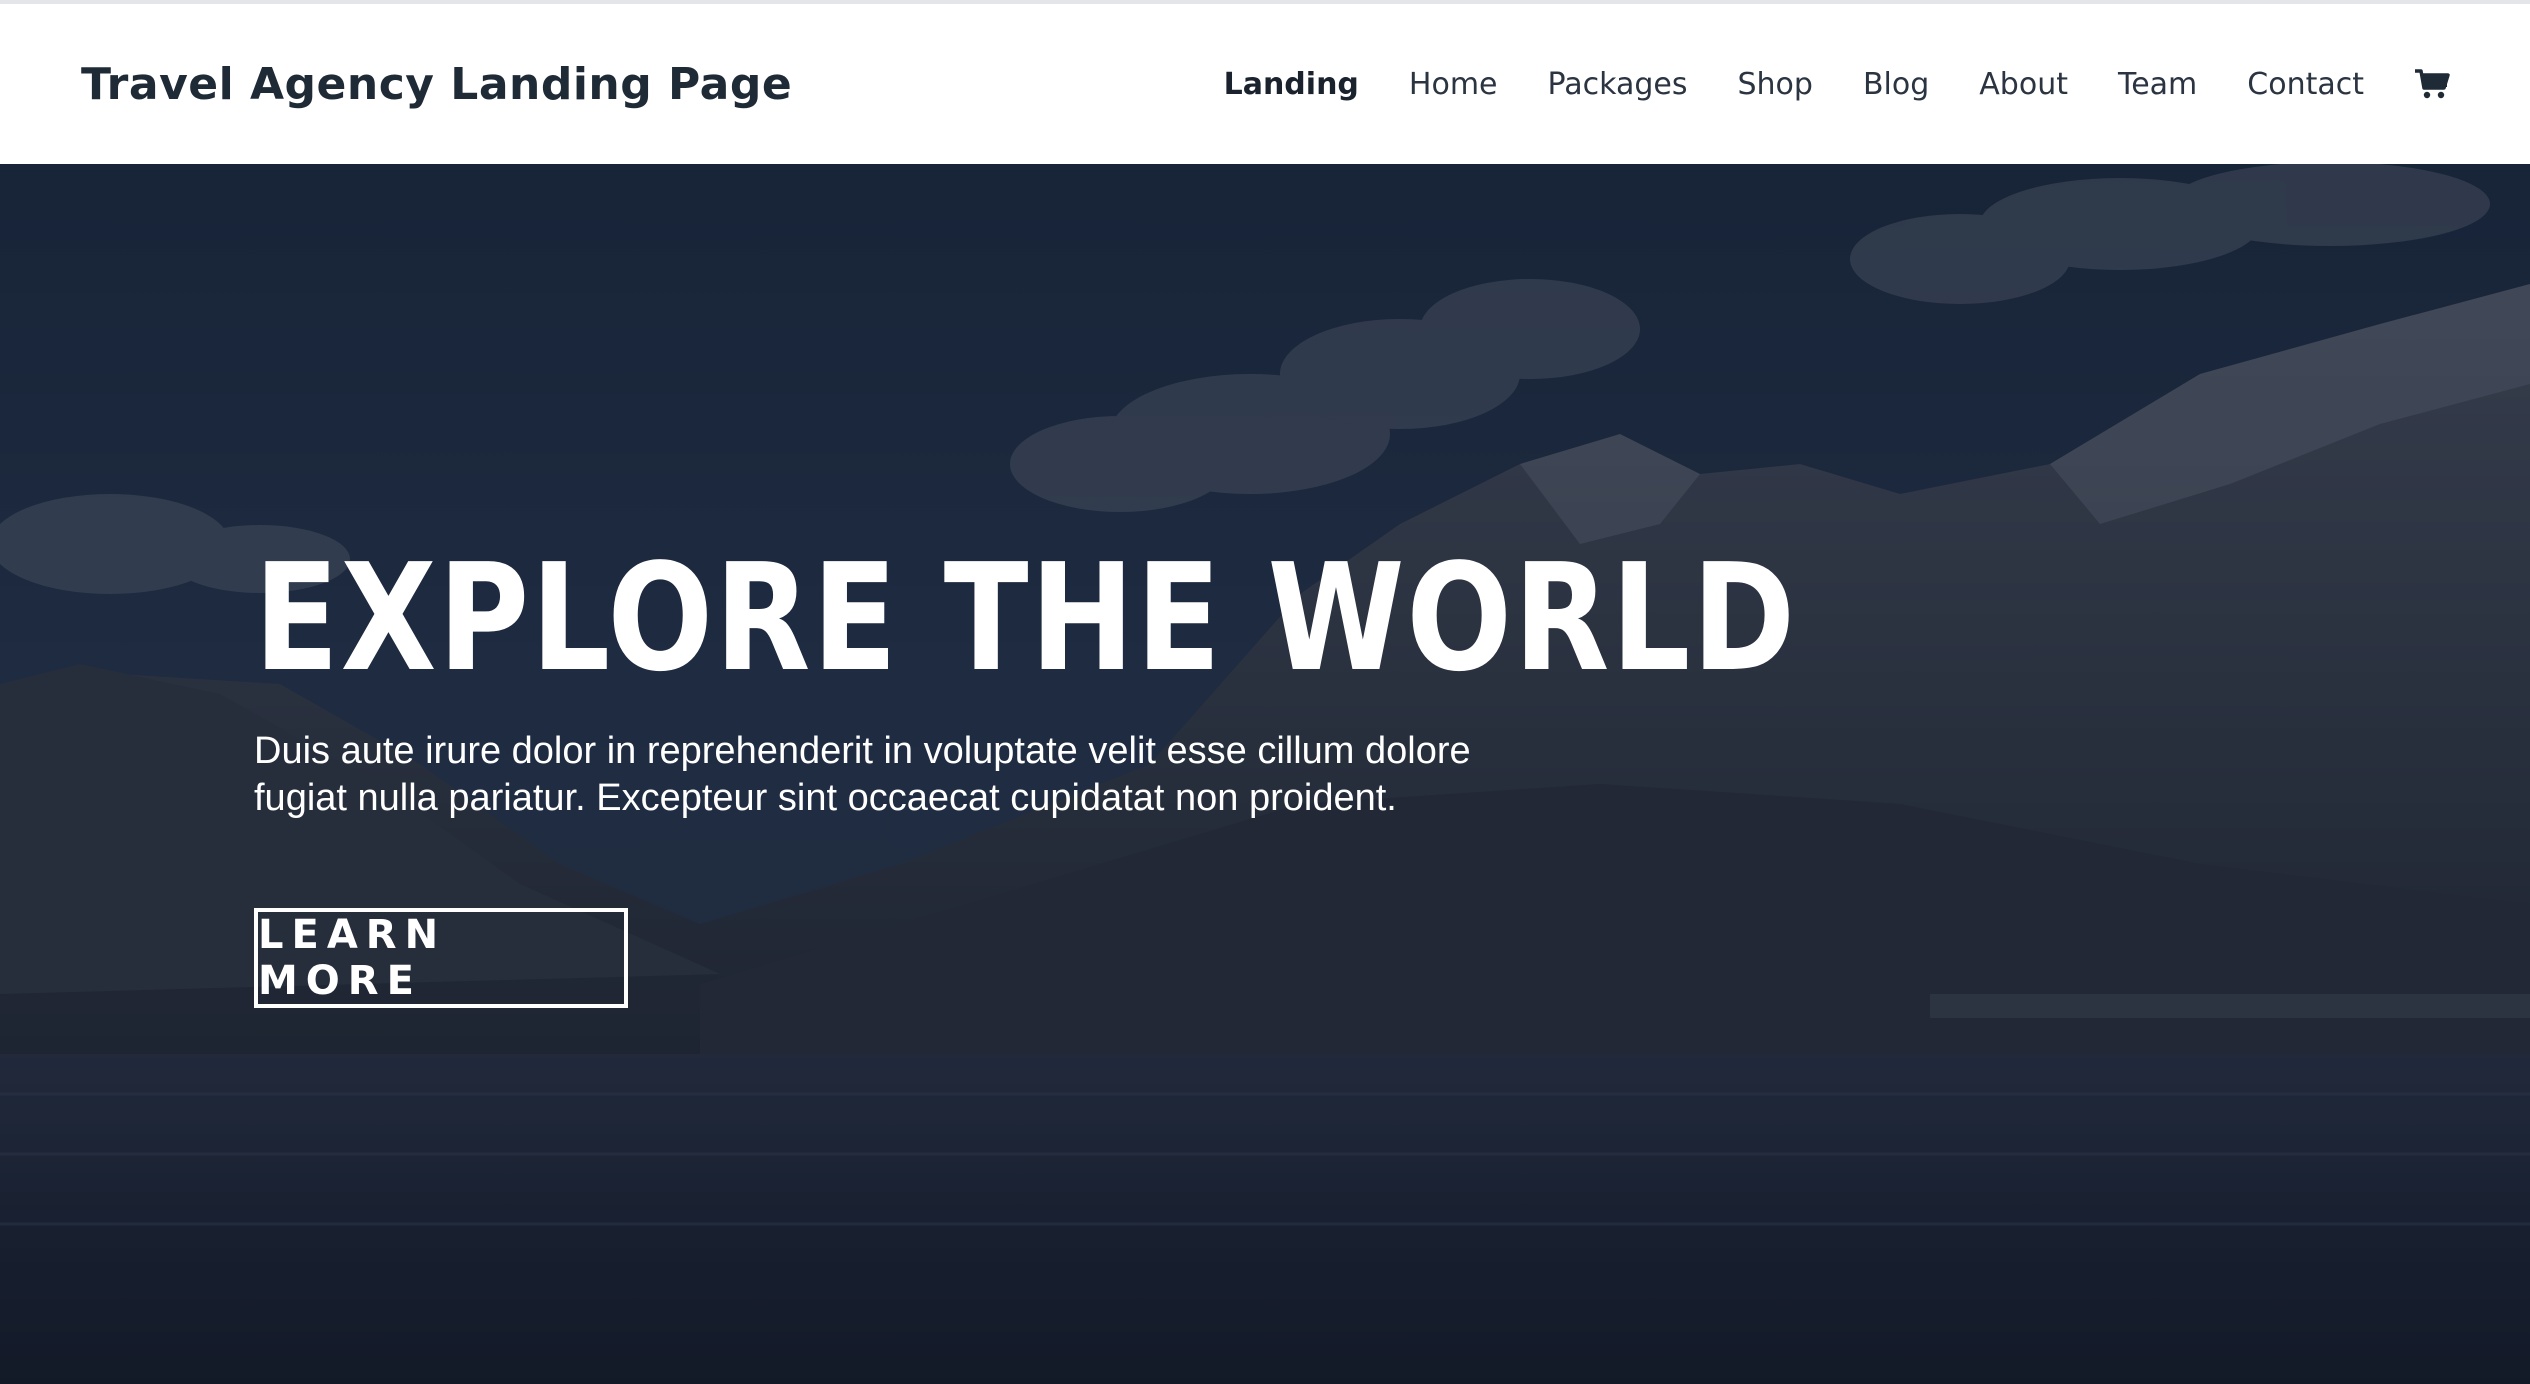 The width and height of the screenshot is (2530, 1384). I want to click on learn-more-button: LEARN MORE, so click(441, 958).